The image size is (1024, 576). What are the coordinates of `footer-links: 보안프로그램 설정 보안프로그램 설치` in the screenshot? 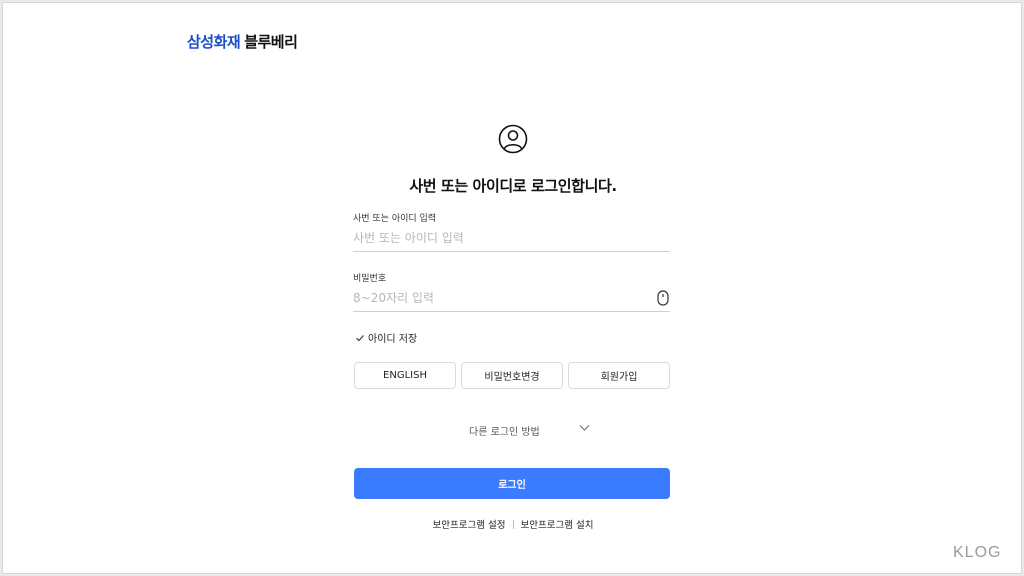 It's located at (513, 524).